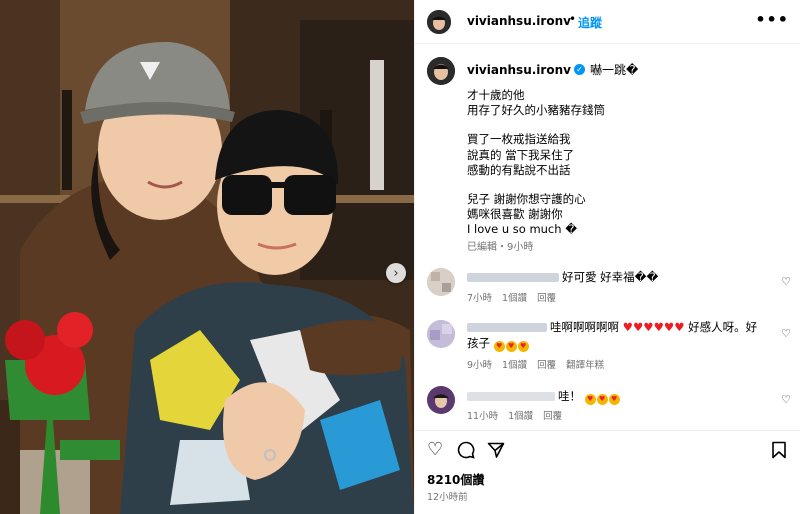 Image resolution: width=800 pixels, height=514 pixels. What do you see at coordinates (519, 139) in the screenshot?
I see `caption-line: 買了一枚戒指送給我` at bounding box center [519, 139].